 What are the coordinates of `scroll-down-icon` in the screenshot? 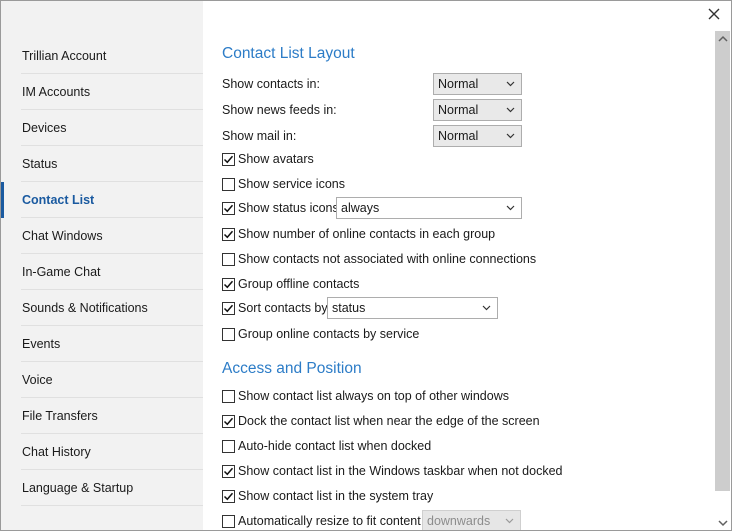 It's located at (723, 523).